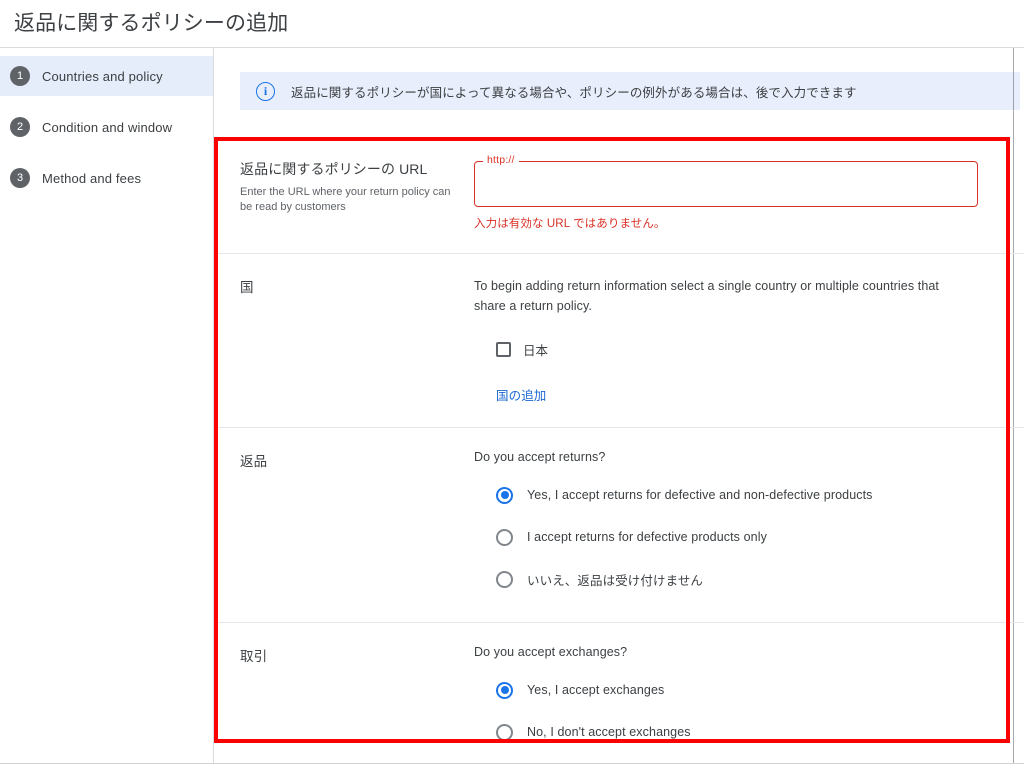 The width and height of the screenshot is (1024, 775). I want to click on section-label-column: 返品, so click(344, 525).